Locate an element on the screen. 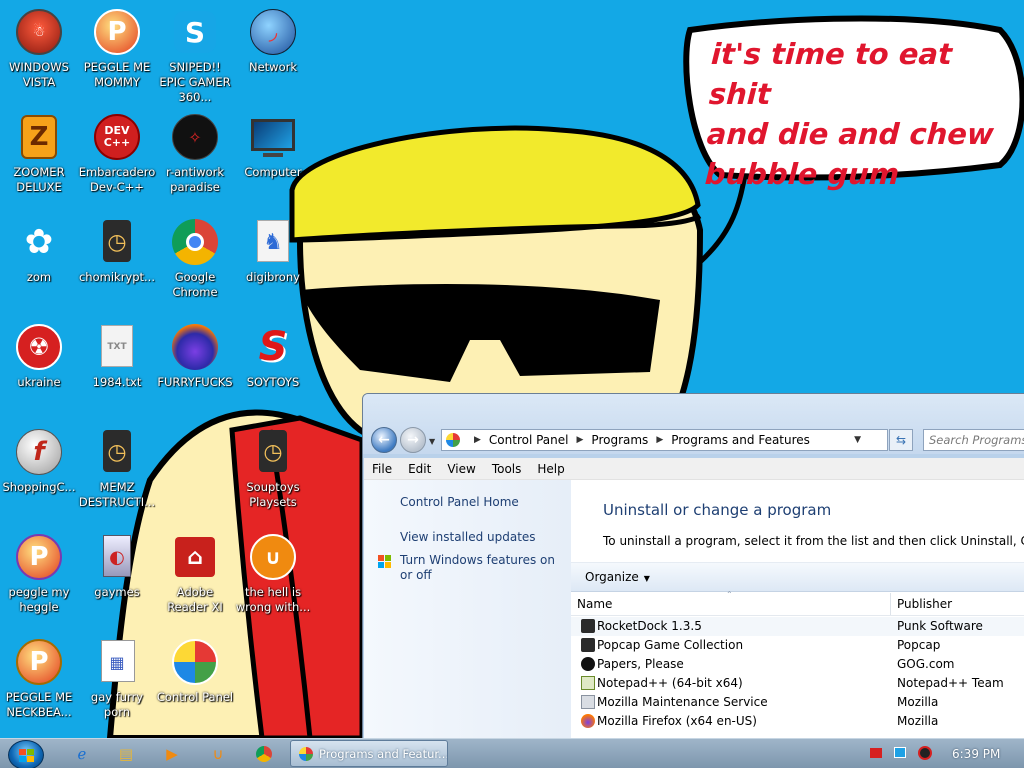  desktop-icon-dev-cpp: DEV C++ Embarcadero Dev-C++ is located at coordinates (117, 154).